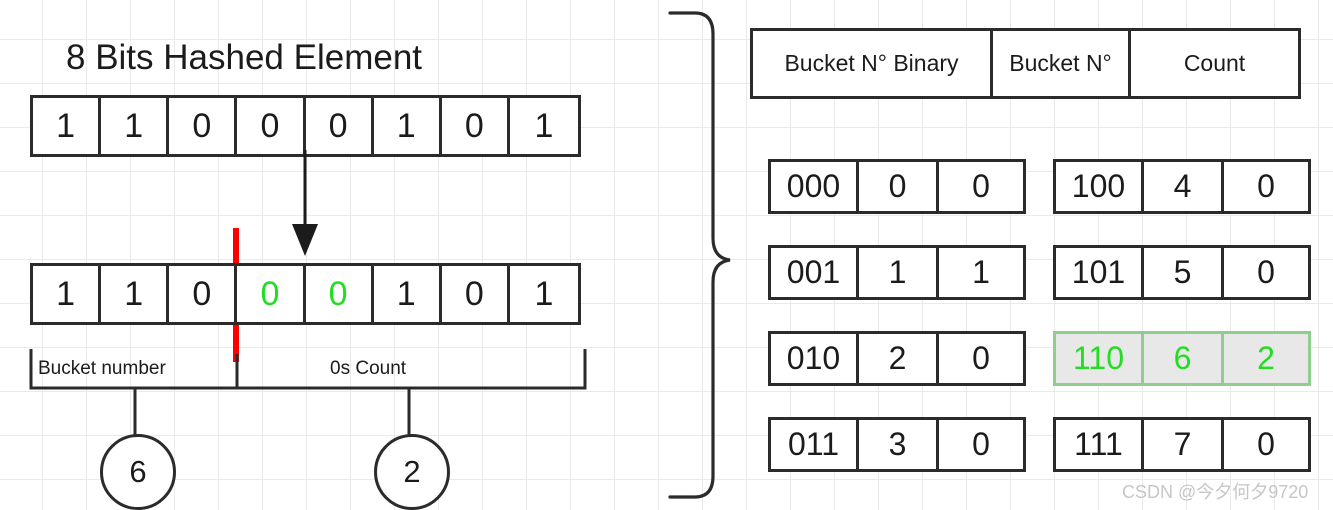 The width and height of the screenshot is (1333, 510). Describe the element at coordinates (475, 126) in the screenshot. I see `bit-cell-top-6: 0` at that location.